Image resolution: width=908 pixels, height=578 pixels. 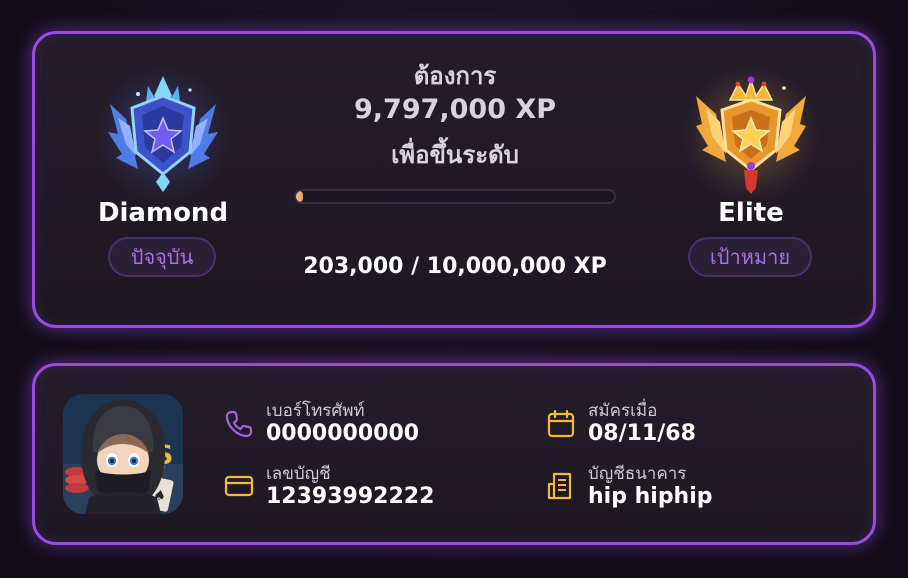 What do you see at coordinates (350, 496) in the screenshot?
I see `account-no-value: 12393992222` at bounding box center [350, 496].